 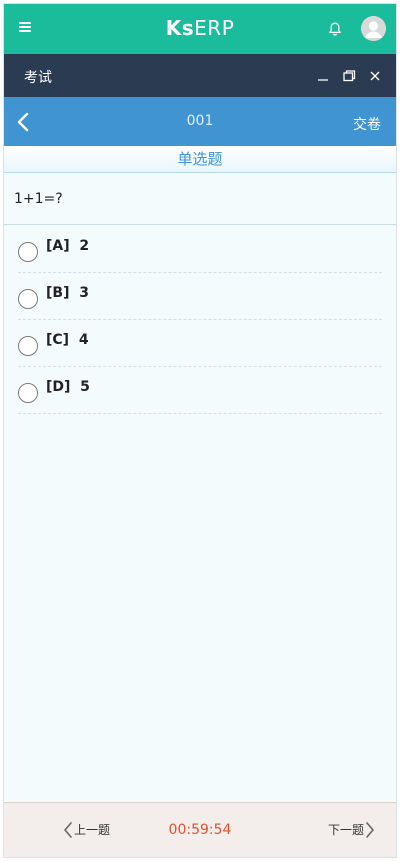 What do you see at coordinates (345, 830) in the screenshot?
I see `next-question-label: 下一题` at bounding box center [345, 830].